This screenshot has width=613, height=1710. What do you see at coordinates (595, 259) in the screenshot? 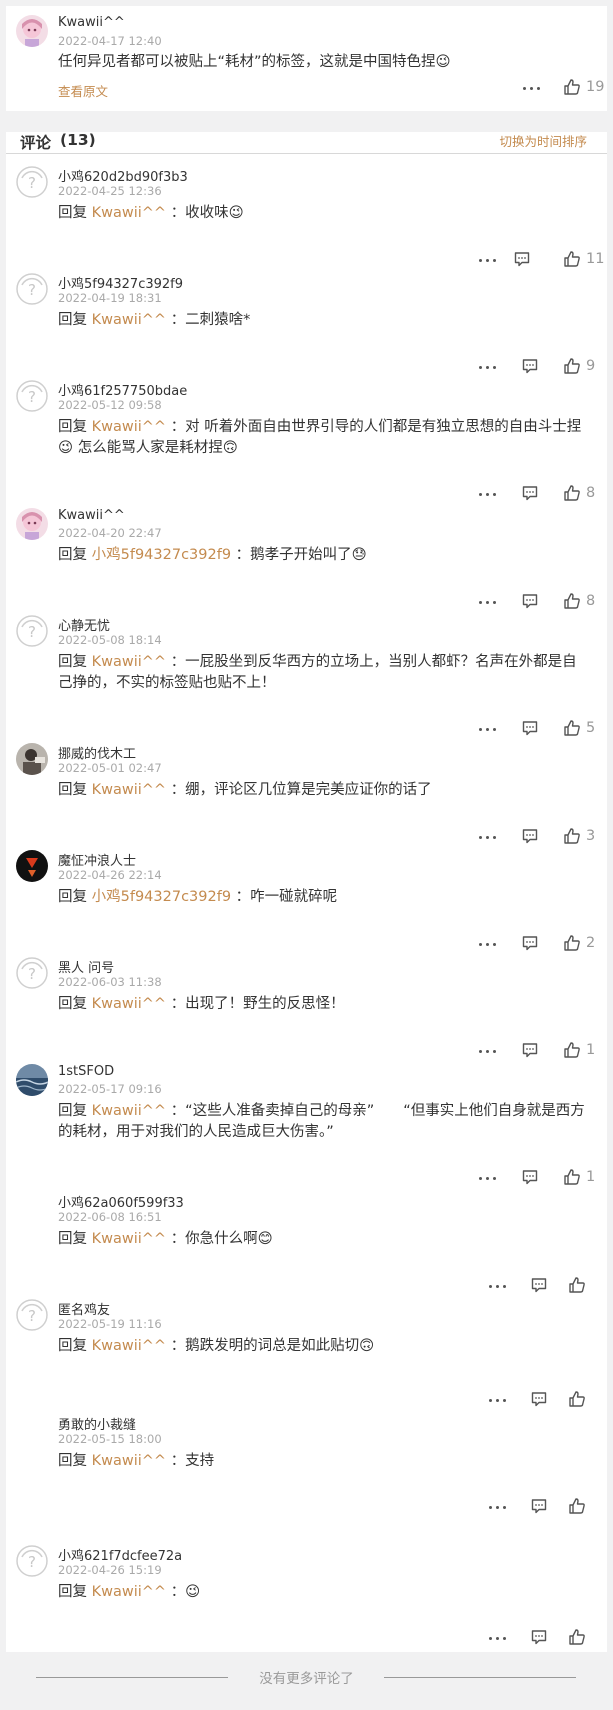
I see `like-count: 11` at bounding box center [595, 259].